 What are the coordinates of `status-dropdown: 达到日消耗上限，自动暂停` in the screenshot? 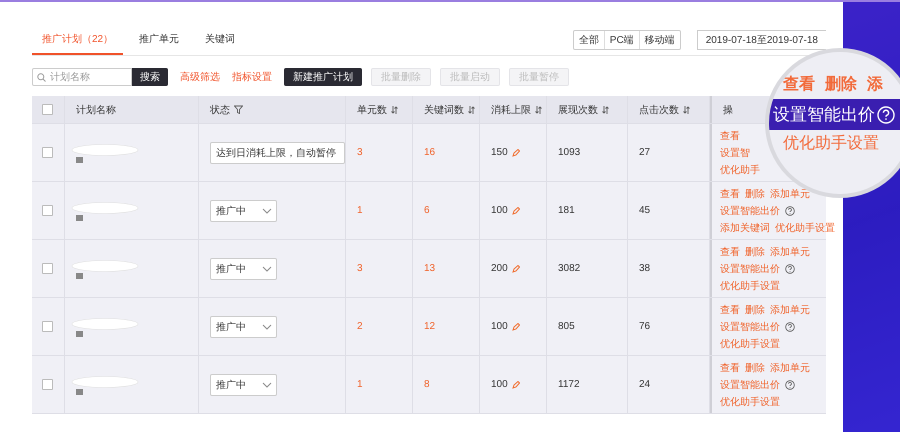 It's located at (277, 153).